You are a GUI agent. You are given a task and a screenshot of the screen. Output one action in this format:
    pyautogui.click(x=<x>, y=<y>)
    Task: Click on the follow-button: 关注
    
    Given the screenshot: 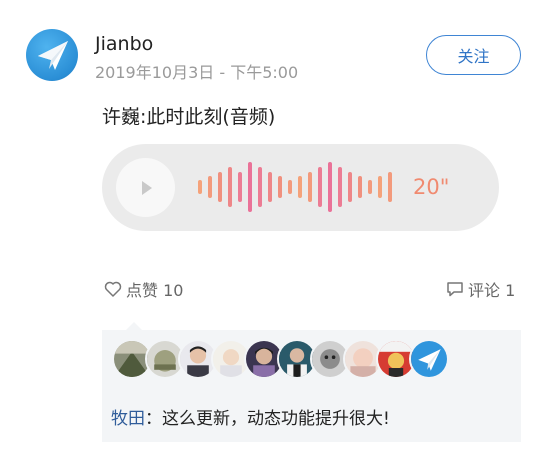 What is the action you would take?
    pyautogui.click(x=473, y=55)
    